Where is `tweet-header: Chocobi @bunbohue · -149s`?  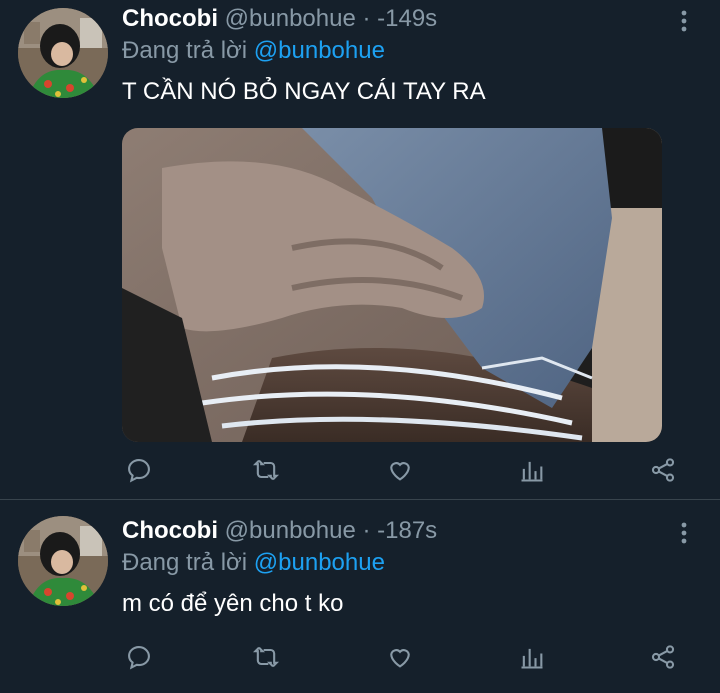
tweet-header: Chocobi @bunbohue · -149s is located at coordinates (279, 19).